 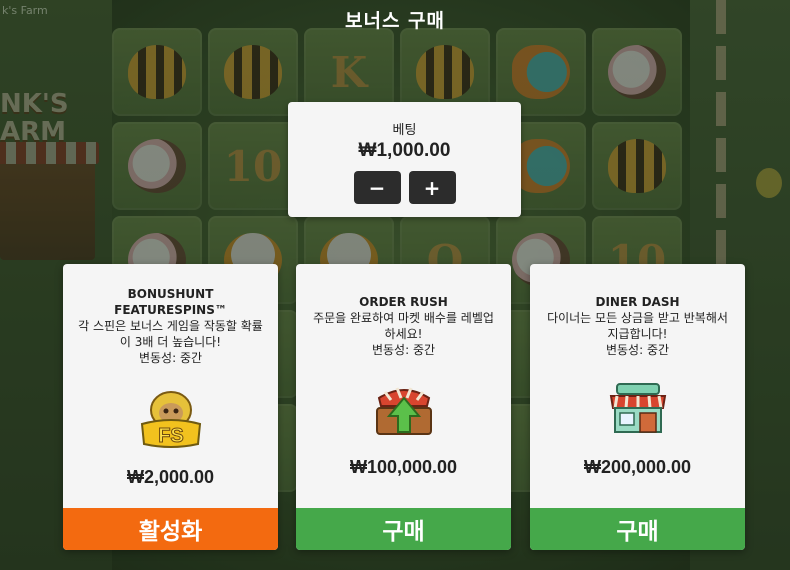 What do you see at coordinates (637, 302) in the screenshot?
I see `card-title: DINER DASH` at bounding box center [637, 302].